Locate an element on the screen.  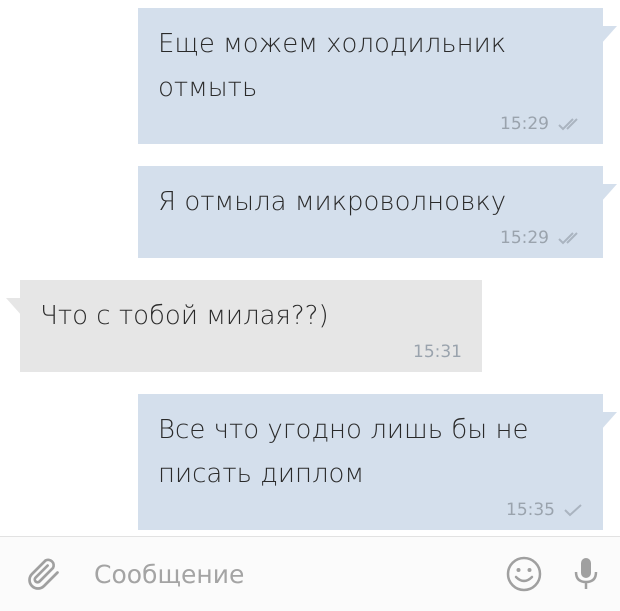
message-time: 15:35 is located at coordinates (530, 510).